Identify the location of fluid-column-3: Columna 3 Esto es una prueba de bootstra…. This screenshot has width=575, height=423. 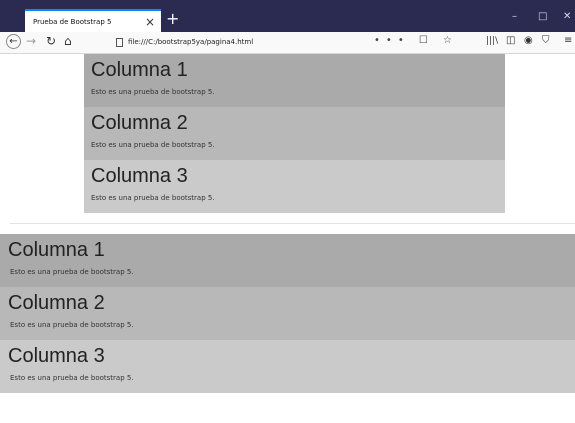
(287, 366).